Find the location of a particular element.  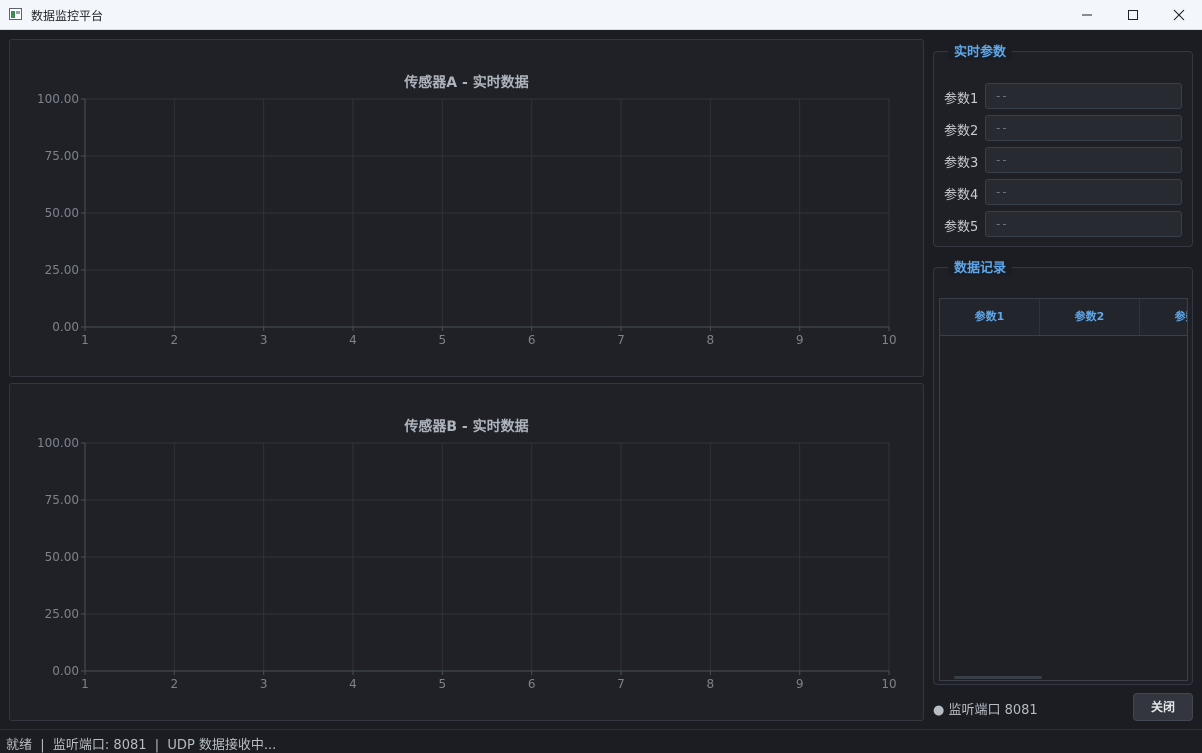

horizontal-scrollbar is located at coordinates (998, 677).